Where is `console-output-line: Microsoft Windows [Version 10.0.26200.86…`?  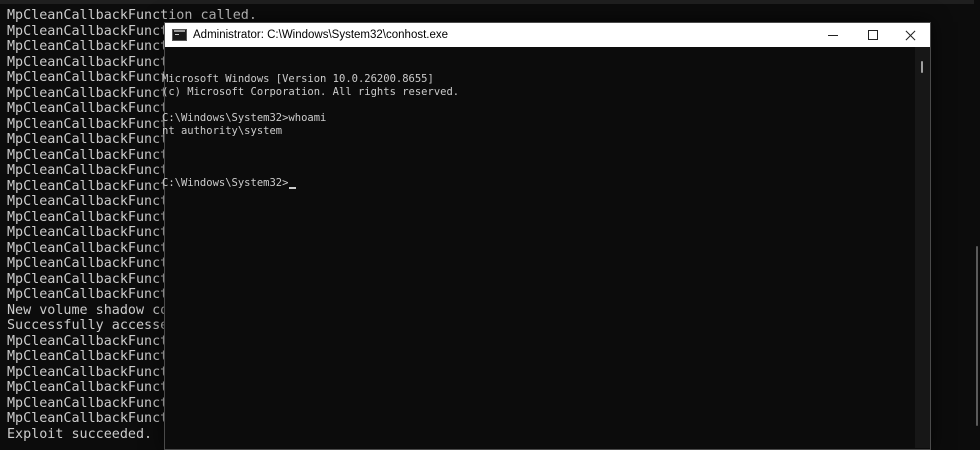
console-output-line: Microsoft Windows [Version 10.0.26200.86… is located at coordinates (298, 79).